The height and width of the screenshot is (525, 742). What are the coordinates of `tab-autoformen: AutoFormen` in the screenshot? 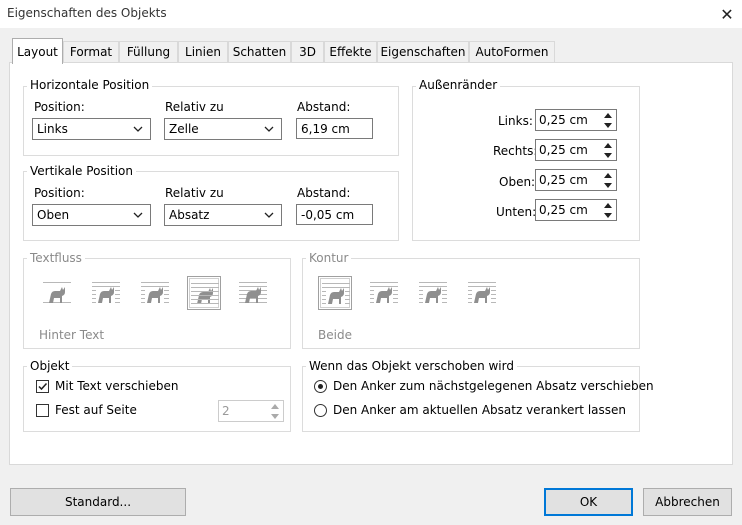 It's located at (512, 51).